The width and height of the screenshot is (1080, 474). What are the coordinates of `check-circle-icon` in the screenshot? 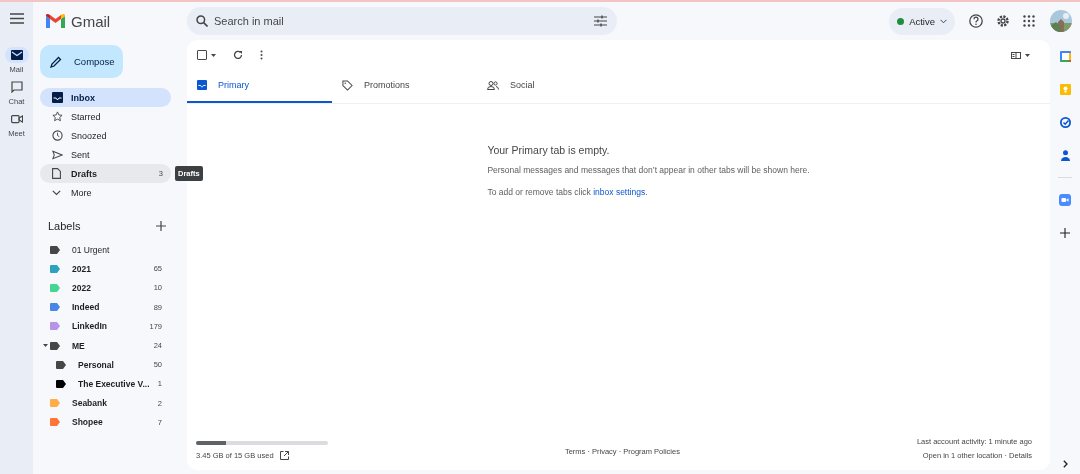 It's located at (1065, 122).